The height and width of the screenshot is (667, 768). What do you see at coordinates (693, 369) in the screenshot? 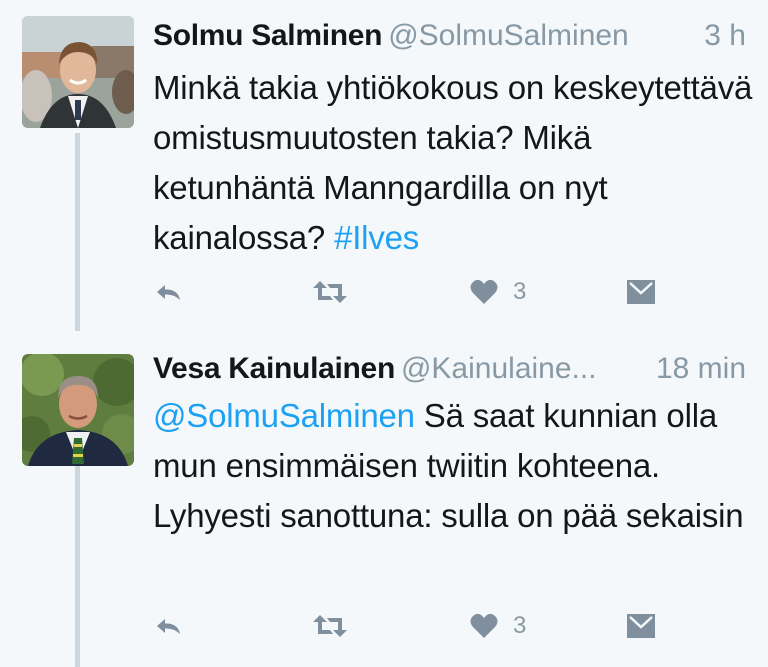
I see `timestamp: 18 min` at bounding box center [693, 369].